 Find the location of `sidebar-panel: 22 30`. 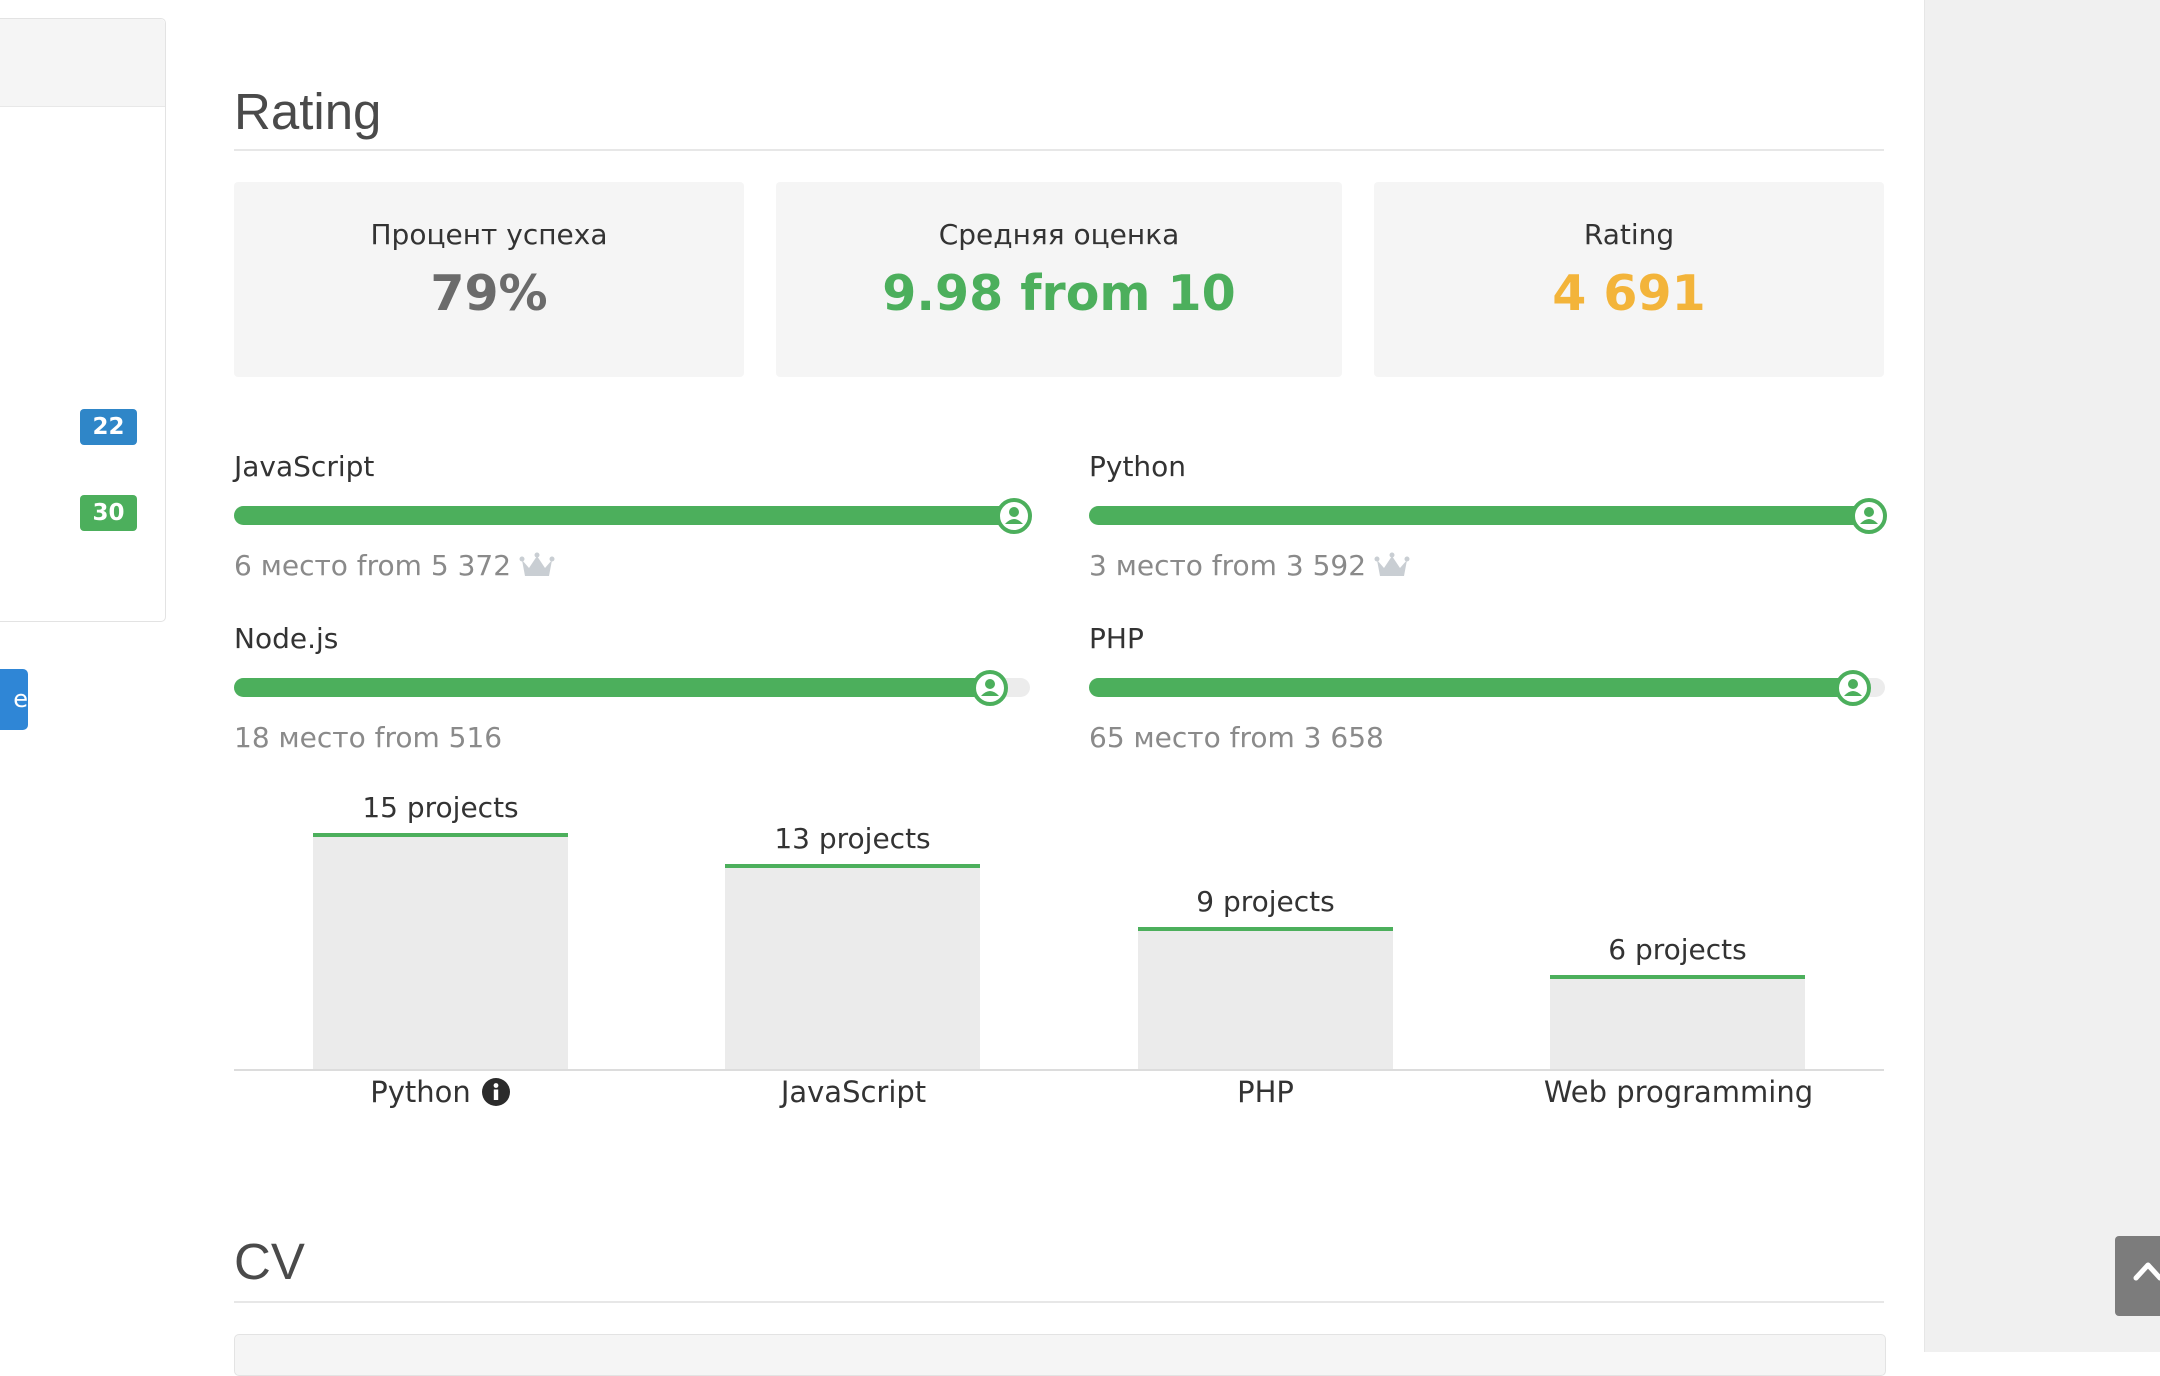

sidebar-panel: 22 30 is located at coordinates (83, 320).